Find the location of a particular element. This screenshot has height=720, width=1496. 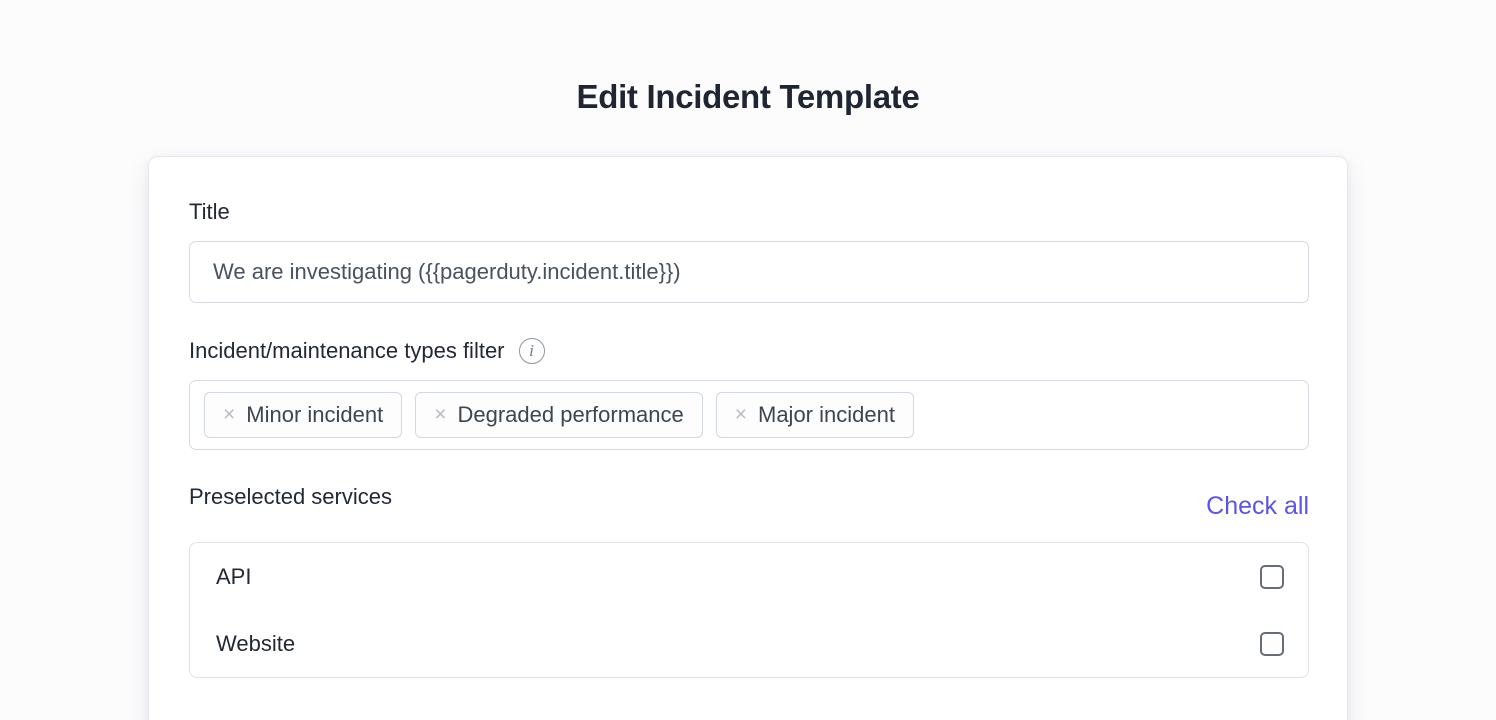

service-name: API is located at coordinates (234, 576).